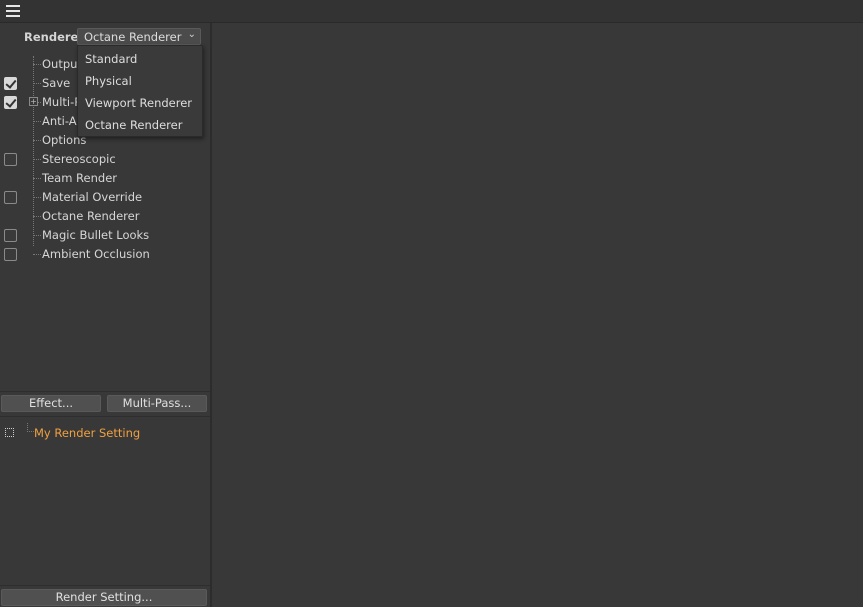  I want to click on tree-item-label: Save, so click(56, 83).